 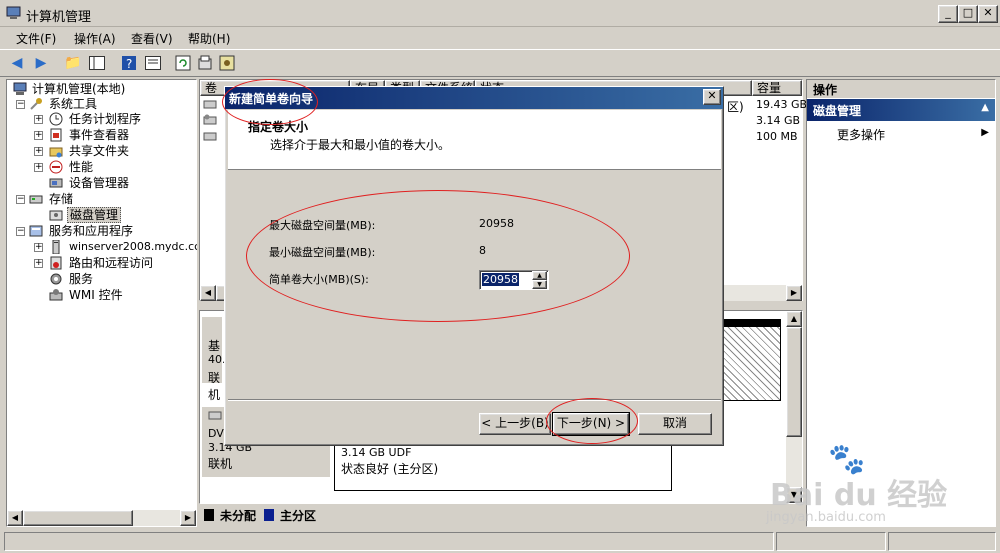 What do you see at coordinates (752, 360) in the screenshot?
I see `disk-0-unallocated-partition` at bounding box center [752, 360].